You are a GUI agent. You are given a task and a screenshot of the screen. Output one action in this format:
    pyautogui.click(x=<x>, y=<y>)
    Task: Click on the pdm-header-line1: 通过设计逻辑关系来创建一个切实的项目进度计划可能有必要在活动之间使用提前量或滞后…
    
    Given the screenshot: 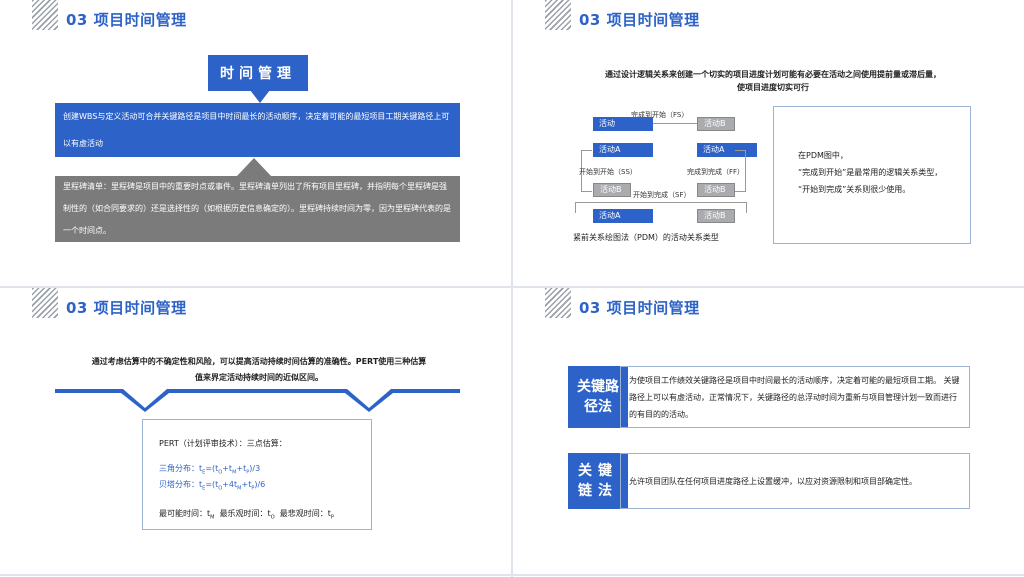 What is the action you would take?
    pyautogui.click(x=773, y=74)
    